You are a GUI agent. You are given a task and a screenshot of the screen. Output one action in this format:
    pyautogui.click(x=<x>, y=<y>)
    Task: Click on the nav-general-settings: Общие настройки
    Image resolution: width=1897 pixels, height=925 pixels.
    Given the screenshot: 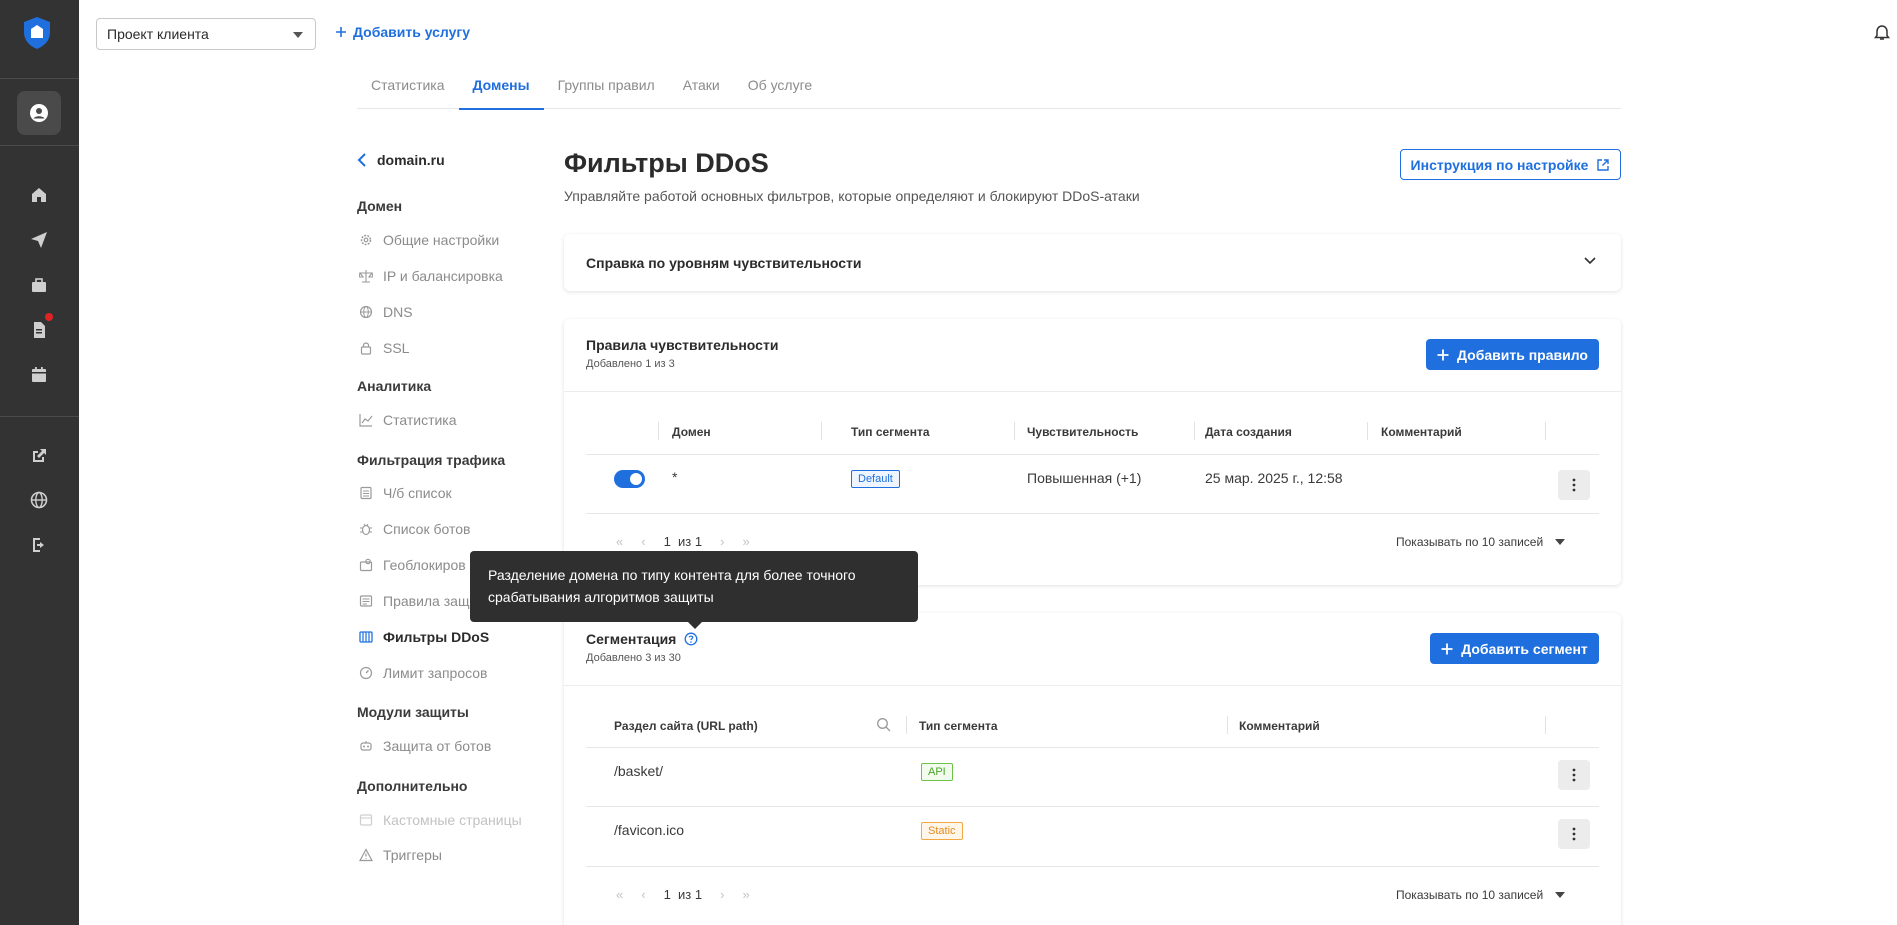 What is the action you would take?
    pyautogui.click(x=429, y=240)
    